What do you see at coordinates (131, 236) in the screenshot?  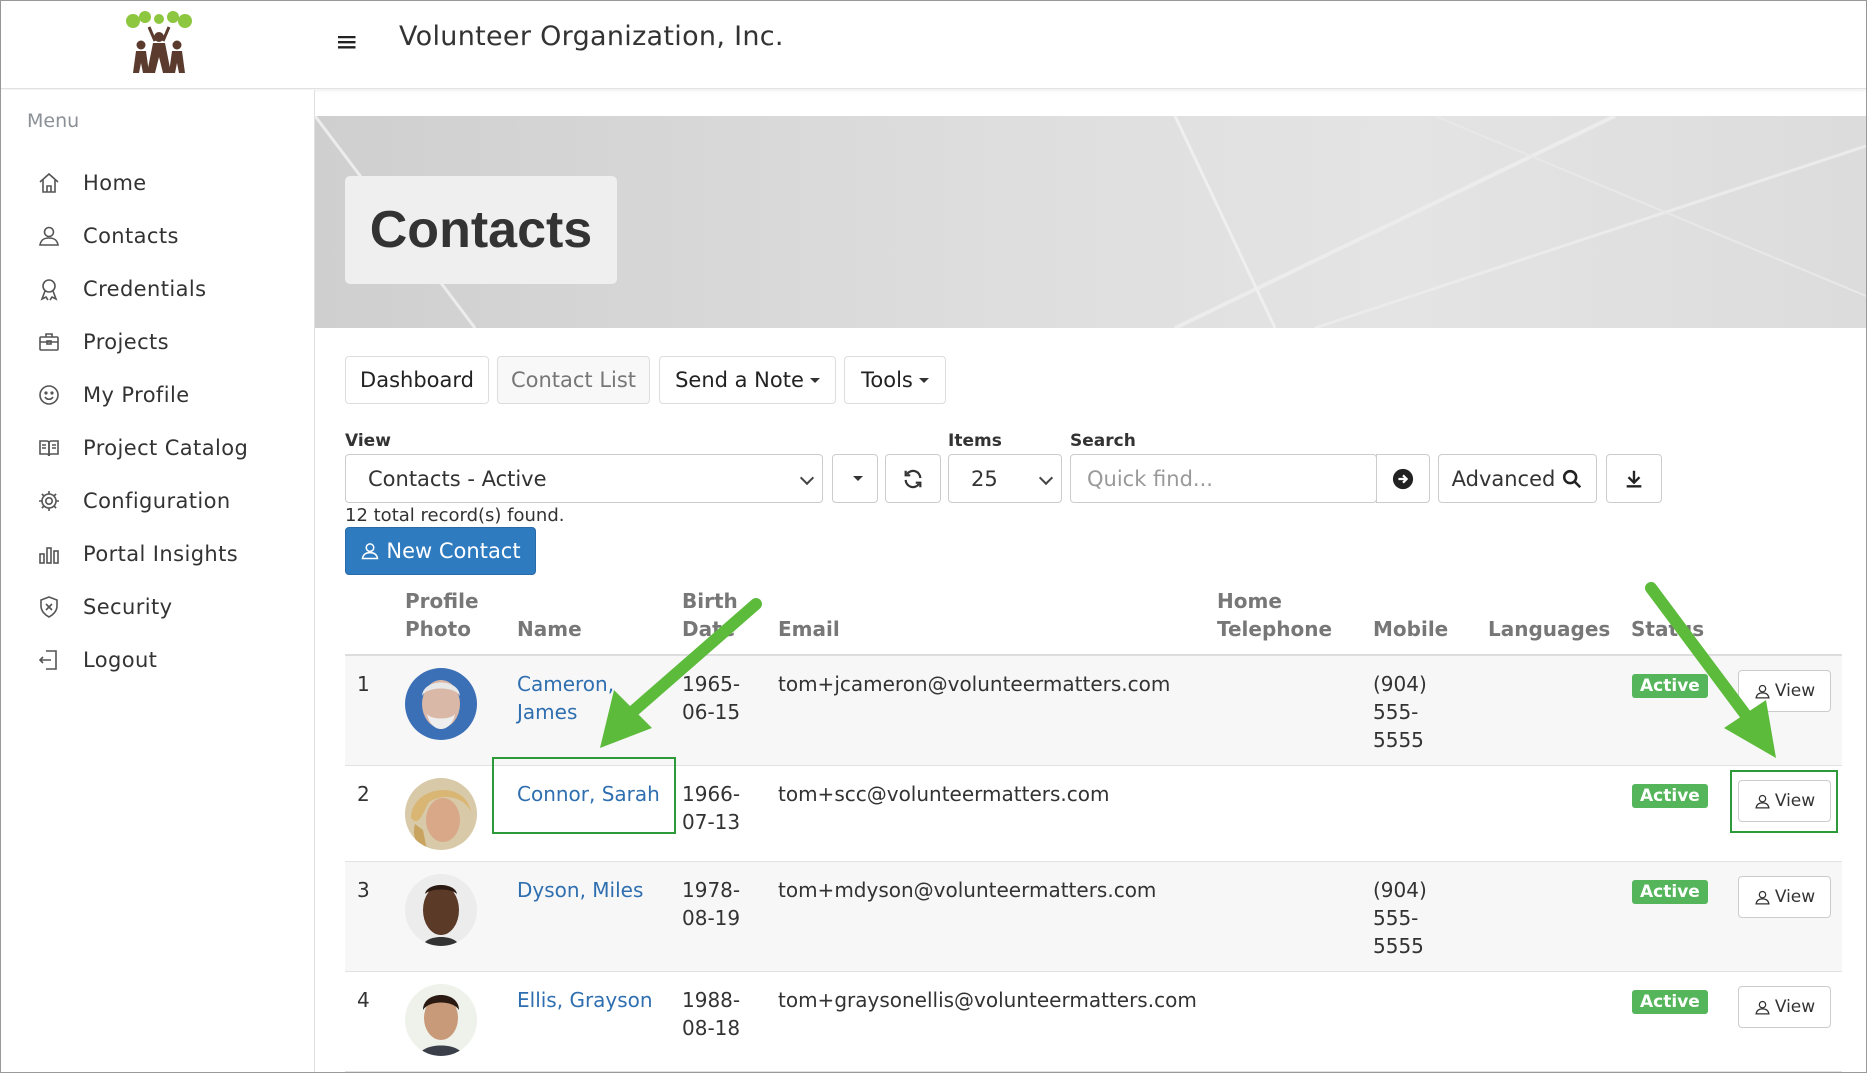 I see `sidebar-item-label: Contacts` at bounding box center [131, 236].